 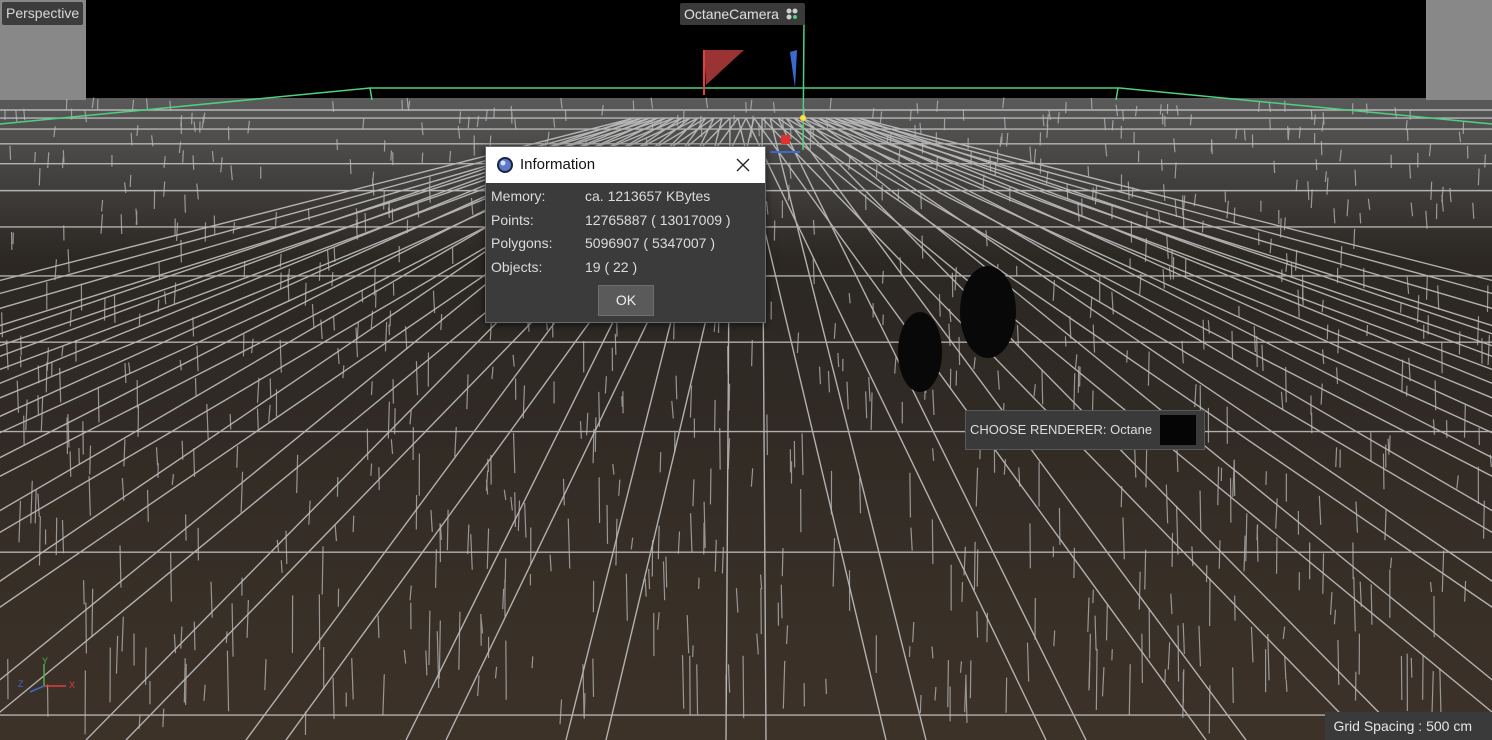 What do you see at coordinates (21, 684) in the screenshot?
I see `axis-z-label: Z` at bounding box center [21, 684].